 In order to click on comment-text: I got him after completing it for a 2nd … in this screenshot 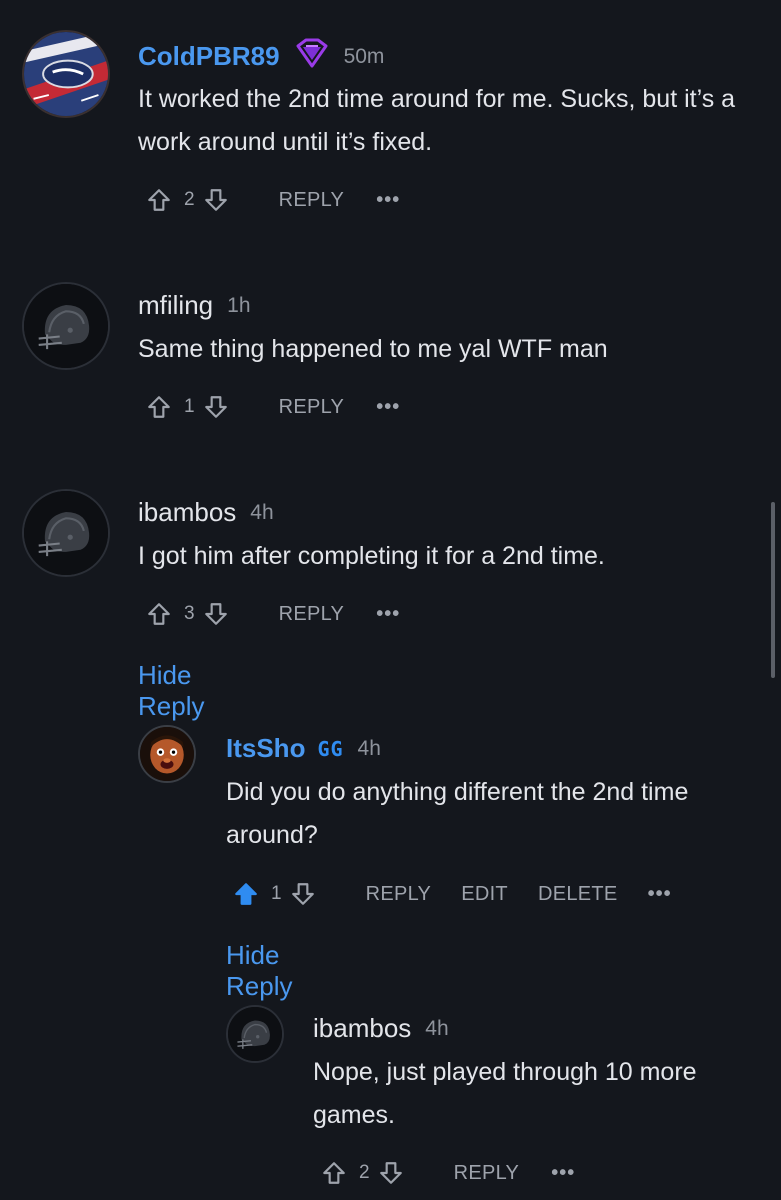, I will do `click(371, 556)`.